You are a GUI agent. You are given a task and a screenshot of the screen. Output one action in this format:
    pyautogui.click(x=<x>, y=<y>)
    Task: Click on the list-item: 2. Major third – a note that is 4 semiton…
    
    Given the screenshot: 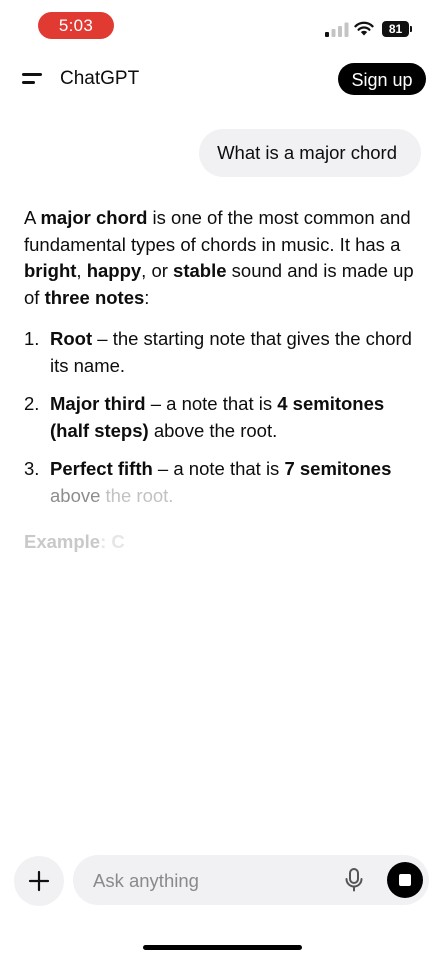 What is the action you would take?
    pyautogui.click(x=204, y=417)
    